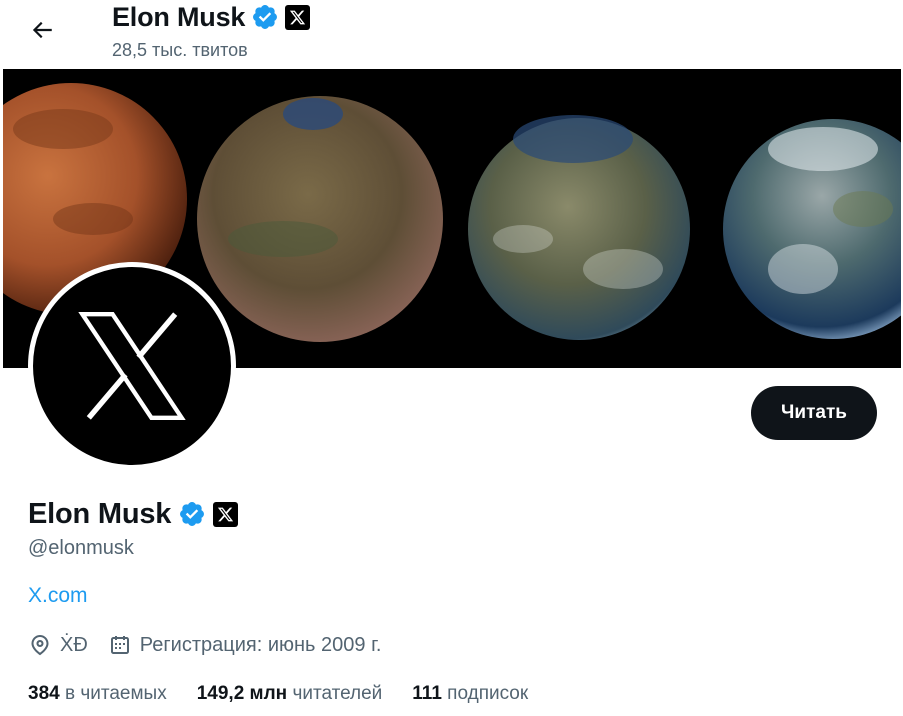  Describe the element at coordinates (242, 693) in the screenshot. I see `followers-count: 149,2 млн` at that location.